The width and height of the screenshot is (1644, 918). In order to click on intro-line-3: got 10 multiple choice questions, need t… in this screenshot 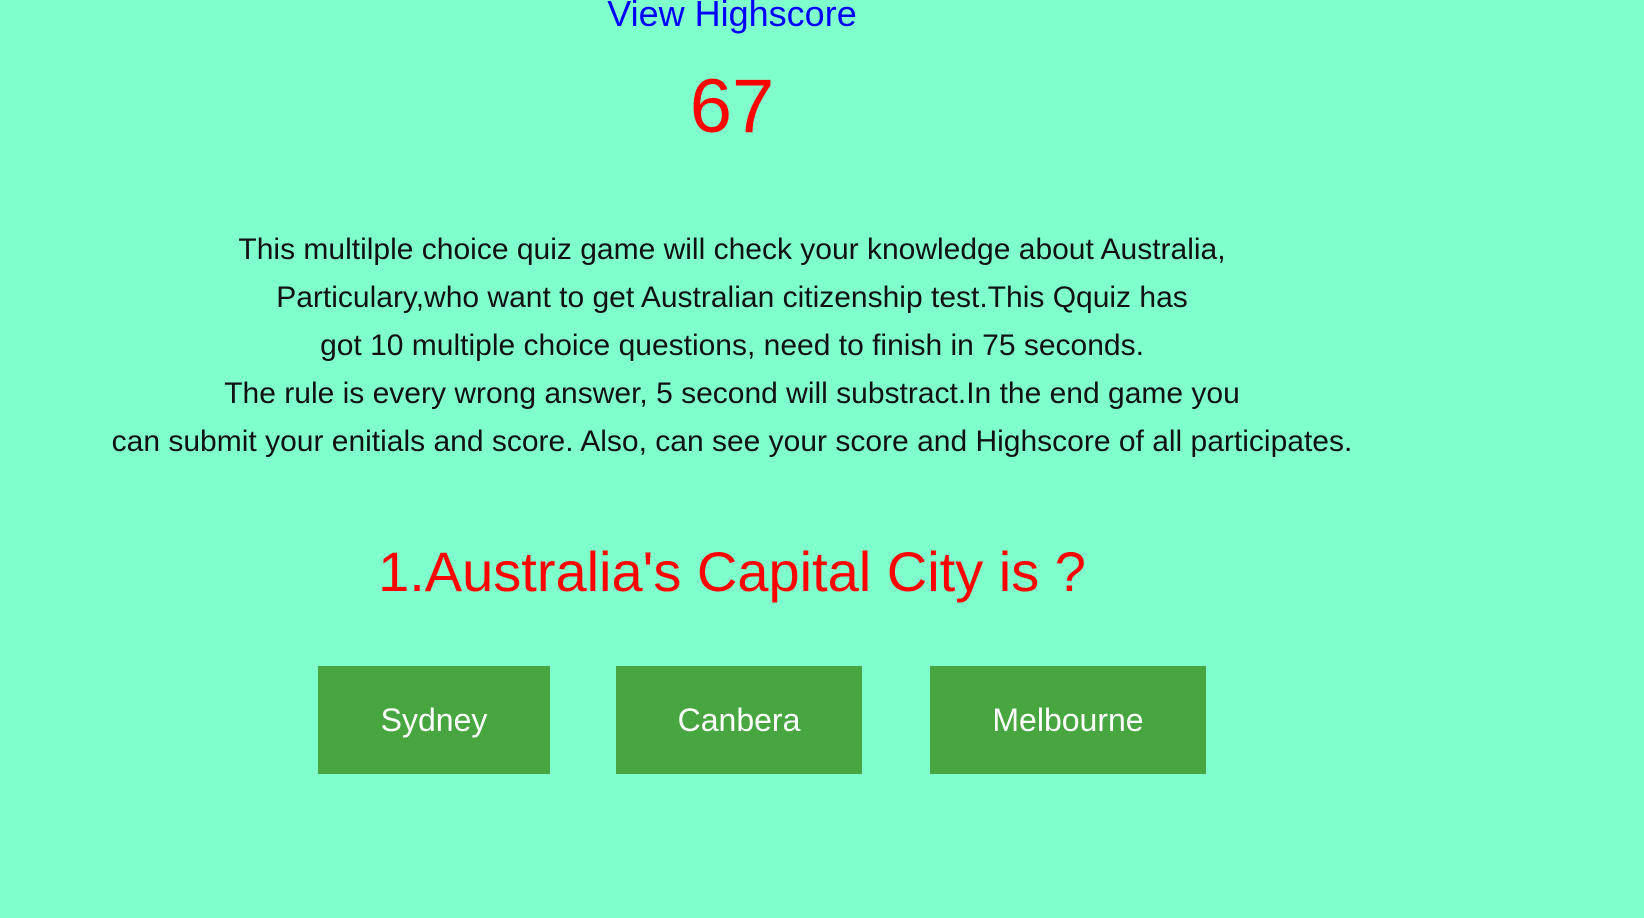, I will do `click(732, 345)`.